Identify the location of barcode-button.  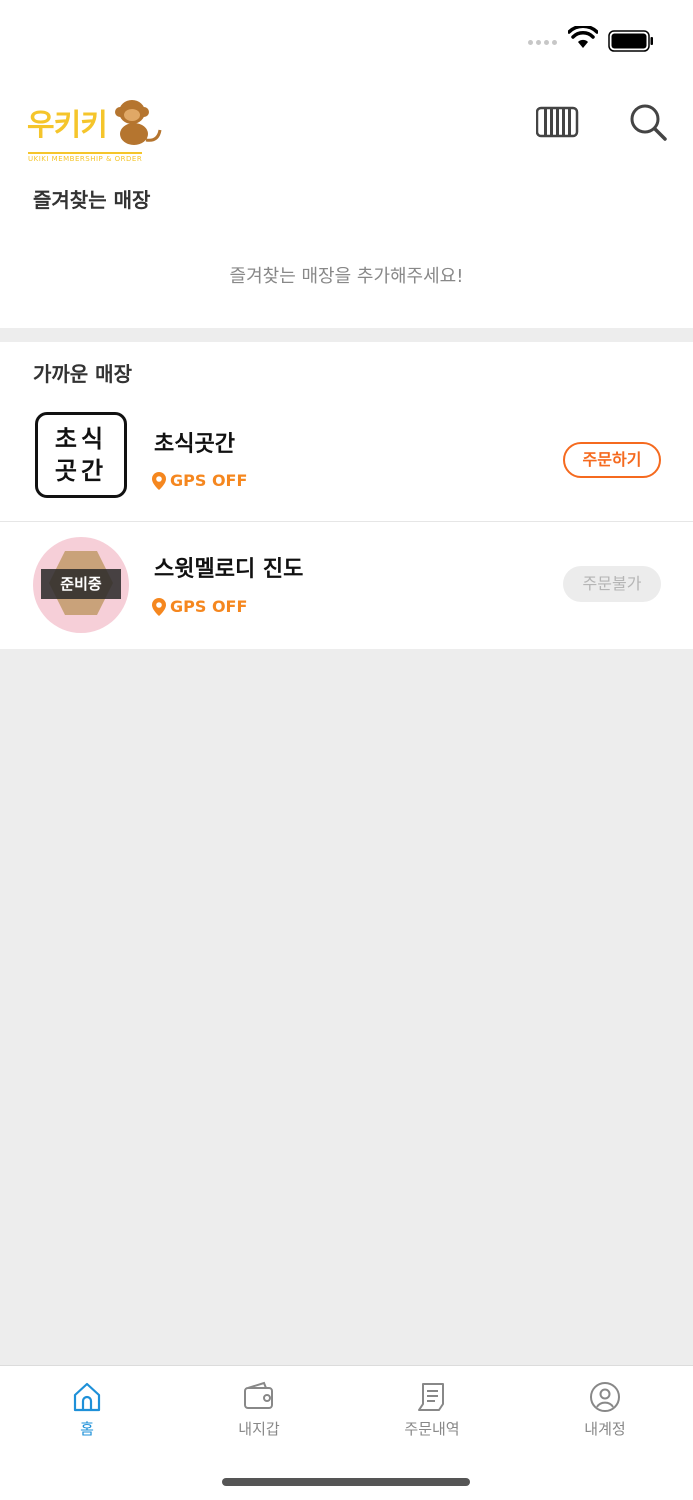
(557, 122).